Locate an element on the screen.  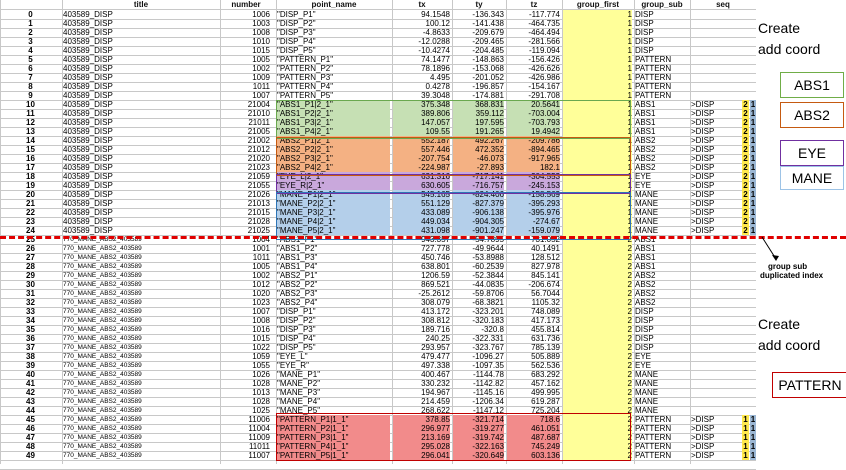
ty-cell: -52.3844 is located at coordinates (478, 275).